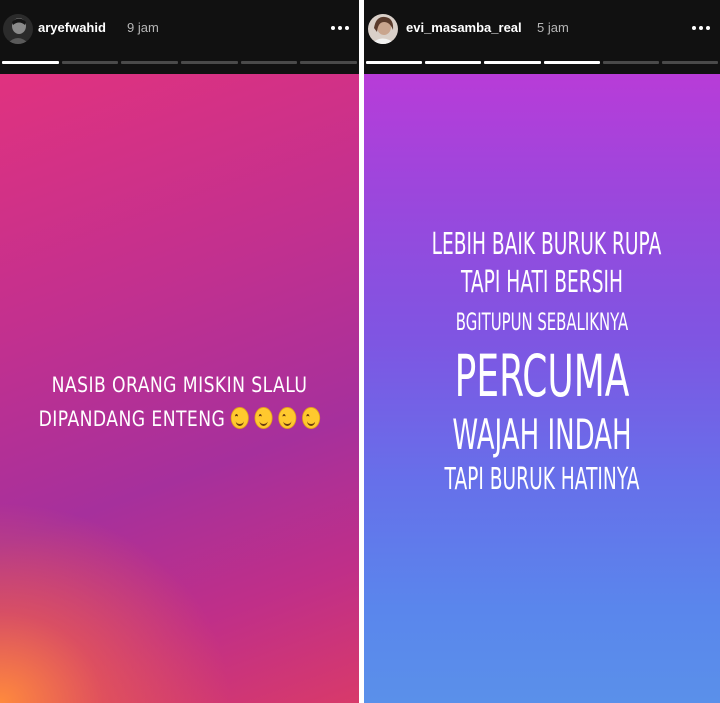  Describe the element at coordinates (143, 27) in the screenshot. I see `post-time: 9 jam` at that location.